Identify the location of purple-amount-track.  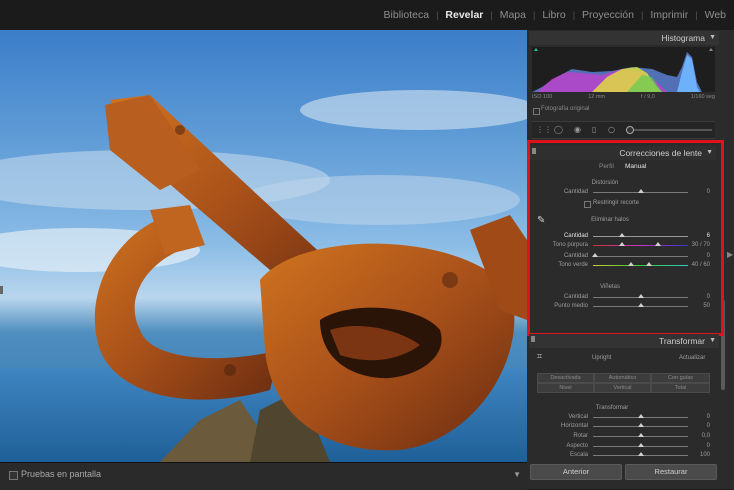
(640, 236).